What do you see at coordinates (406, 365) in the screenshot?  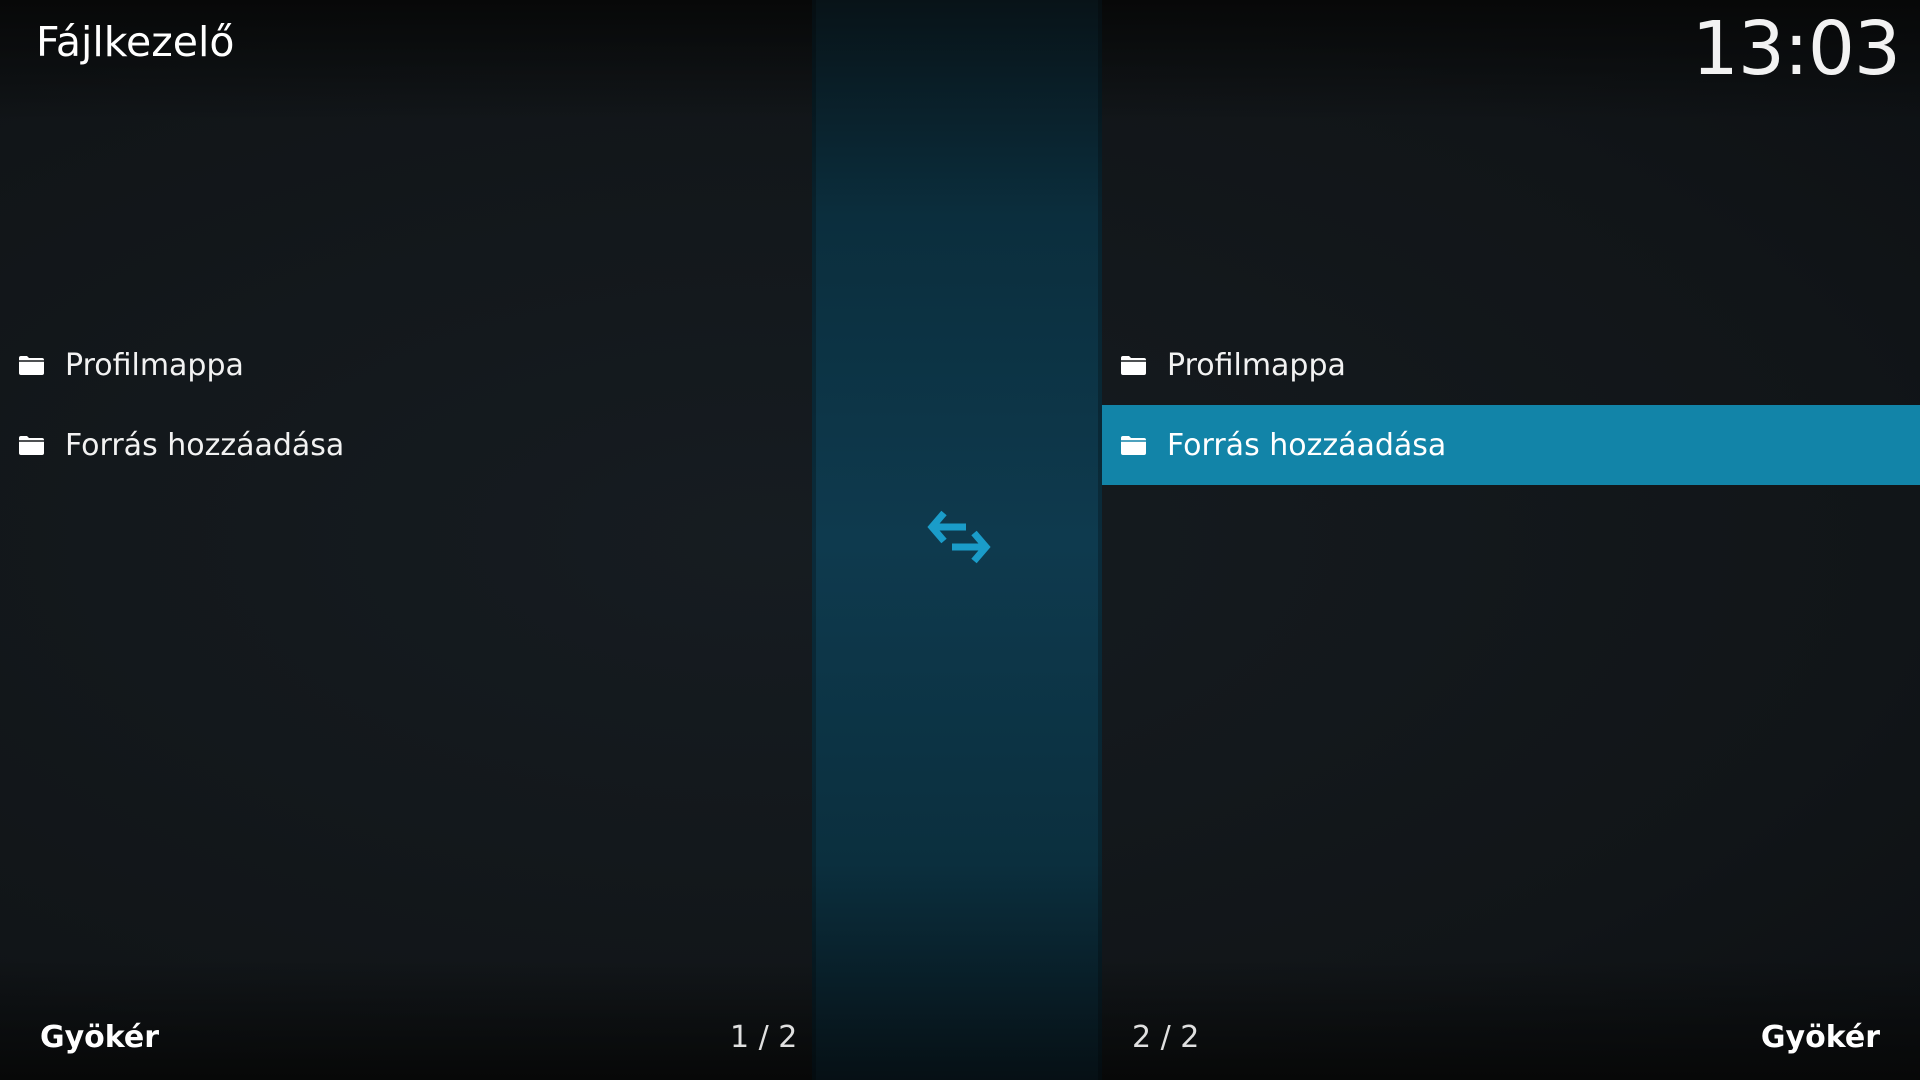 I see `left-list-item-profilmappa: Profilmappa` at bounding box center [406, 365].